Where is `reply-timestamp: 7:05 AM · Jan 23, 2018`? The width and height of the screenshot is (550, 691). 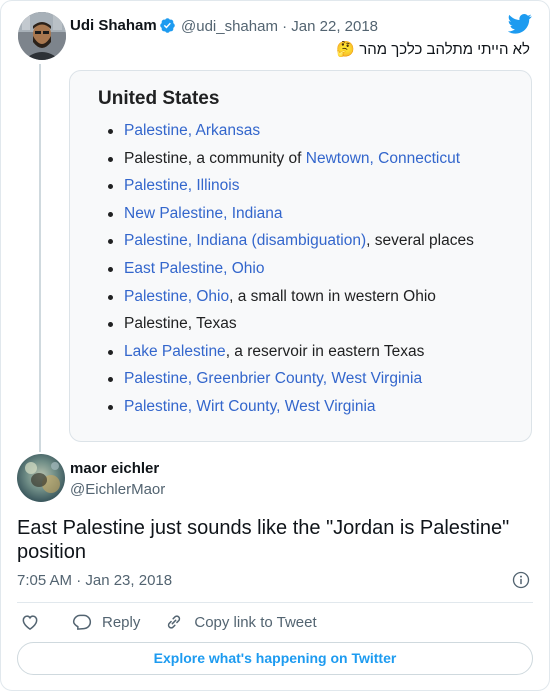 reply-timestamp: 7:05 AM · Jan 23, 2018 is located at coordinates (94, 580).